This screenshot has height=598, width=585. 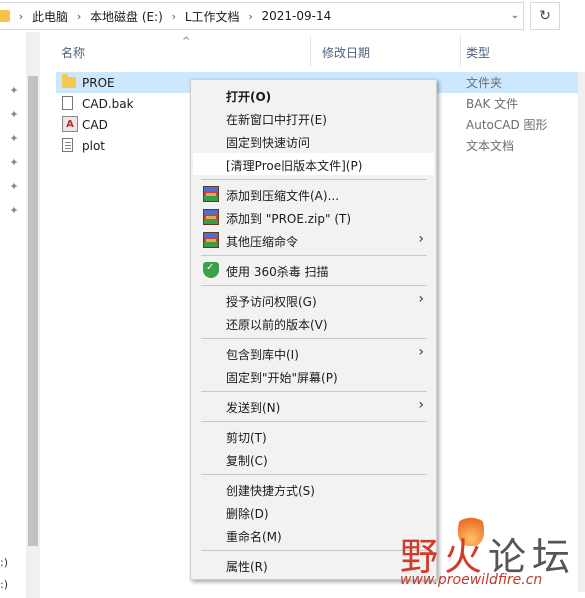 I want to click on file-name: plot, so click(x=93, y=145).